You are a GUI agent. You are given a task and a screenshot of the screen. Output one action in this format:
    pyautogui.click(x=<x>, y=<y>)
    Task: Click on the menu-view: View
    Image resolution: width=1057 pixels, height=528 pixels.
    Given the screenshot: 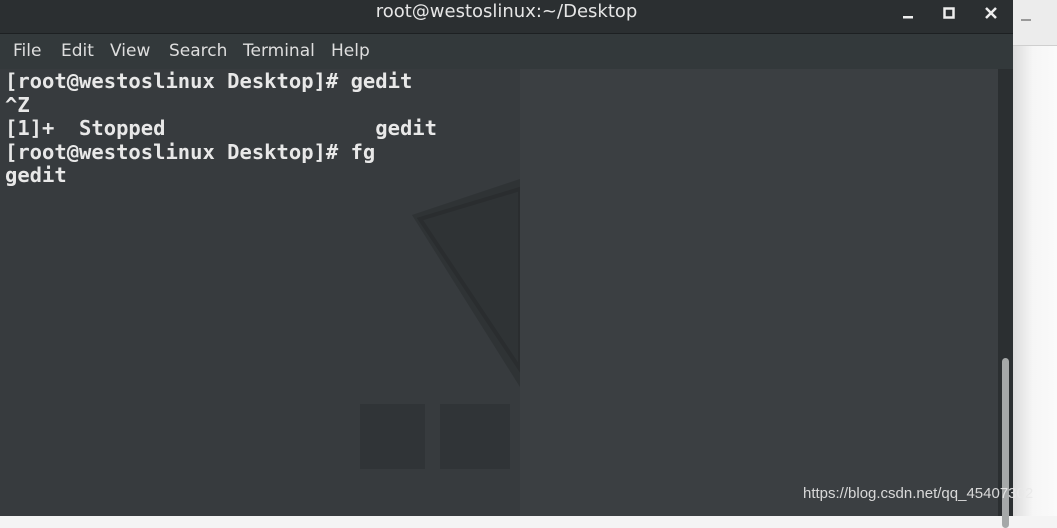 What is the action you would take?
    pyautogui.click(x=130, y=51)
    